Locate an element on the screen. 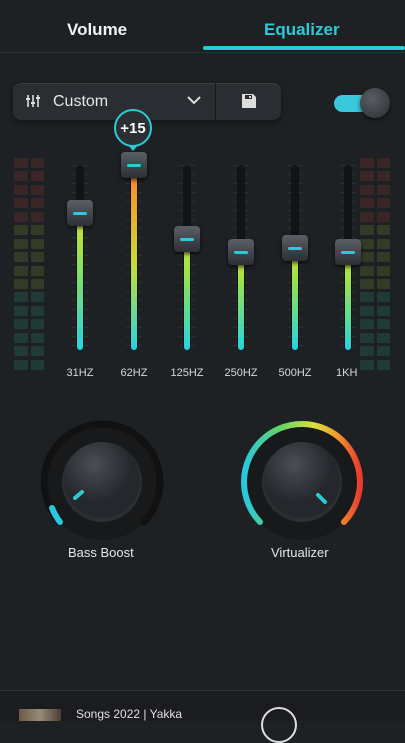 This screenshot has width=405, height=743. band-label: 62HZ is located at coordinates (134, 373).